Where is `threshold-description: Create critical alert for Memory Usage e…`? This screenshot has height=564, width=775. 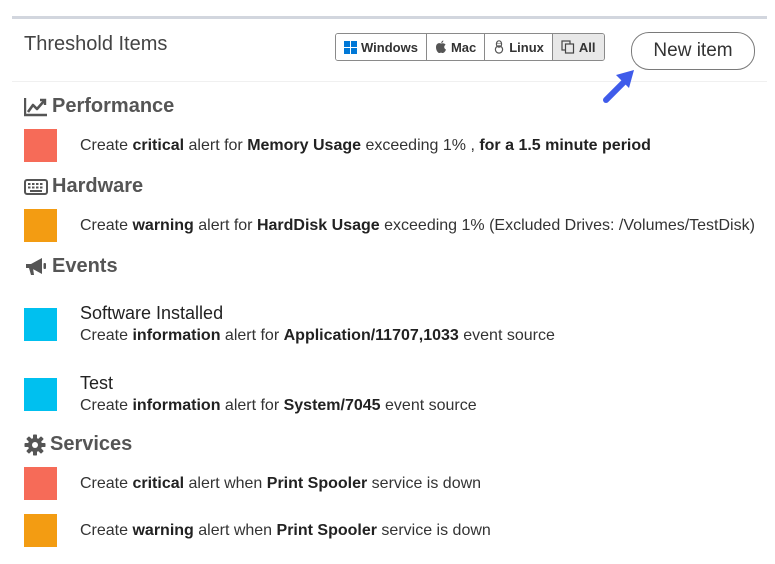 threshold-description: Create critical alert for Memory Usage e… is located at coordinates (365, 145).